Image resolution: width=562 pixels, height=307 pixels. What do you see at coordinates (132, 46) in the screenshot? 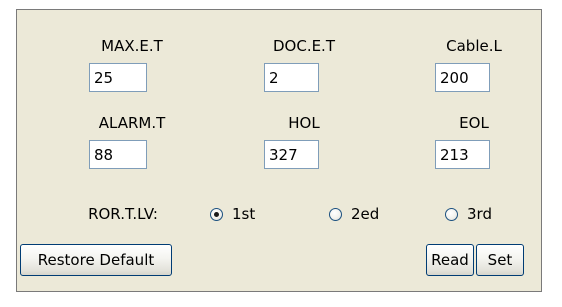
I see `max-et-label: MAX.E.T` at bounding box center [132, 46].